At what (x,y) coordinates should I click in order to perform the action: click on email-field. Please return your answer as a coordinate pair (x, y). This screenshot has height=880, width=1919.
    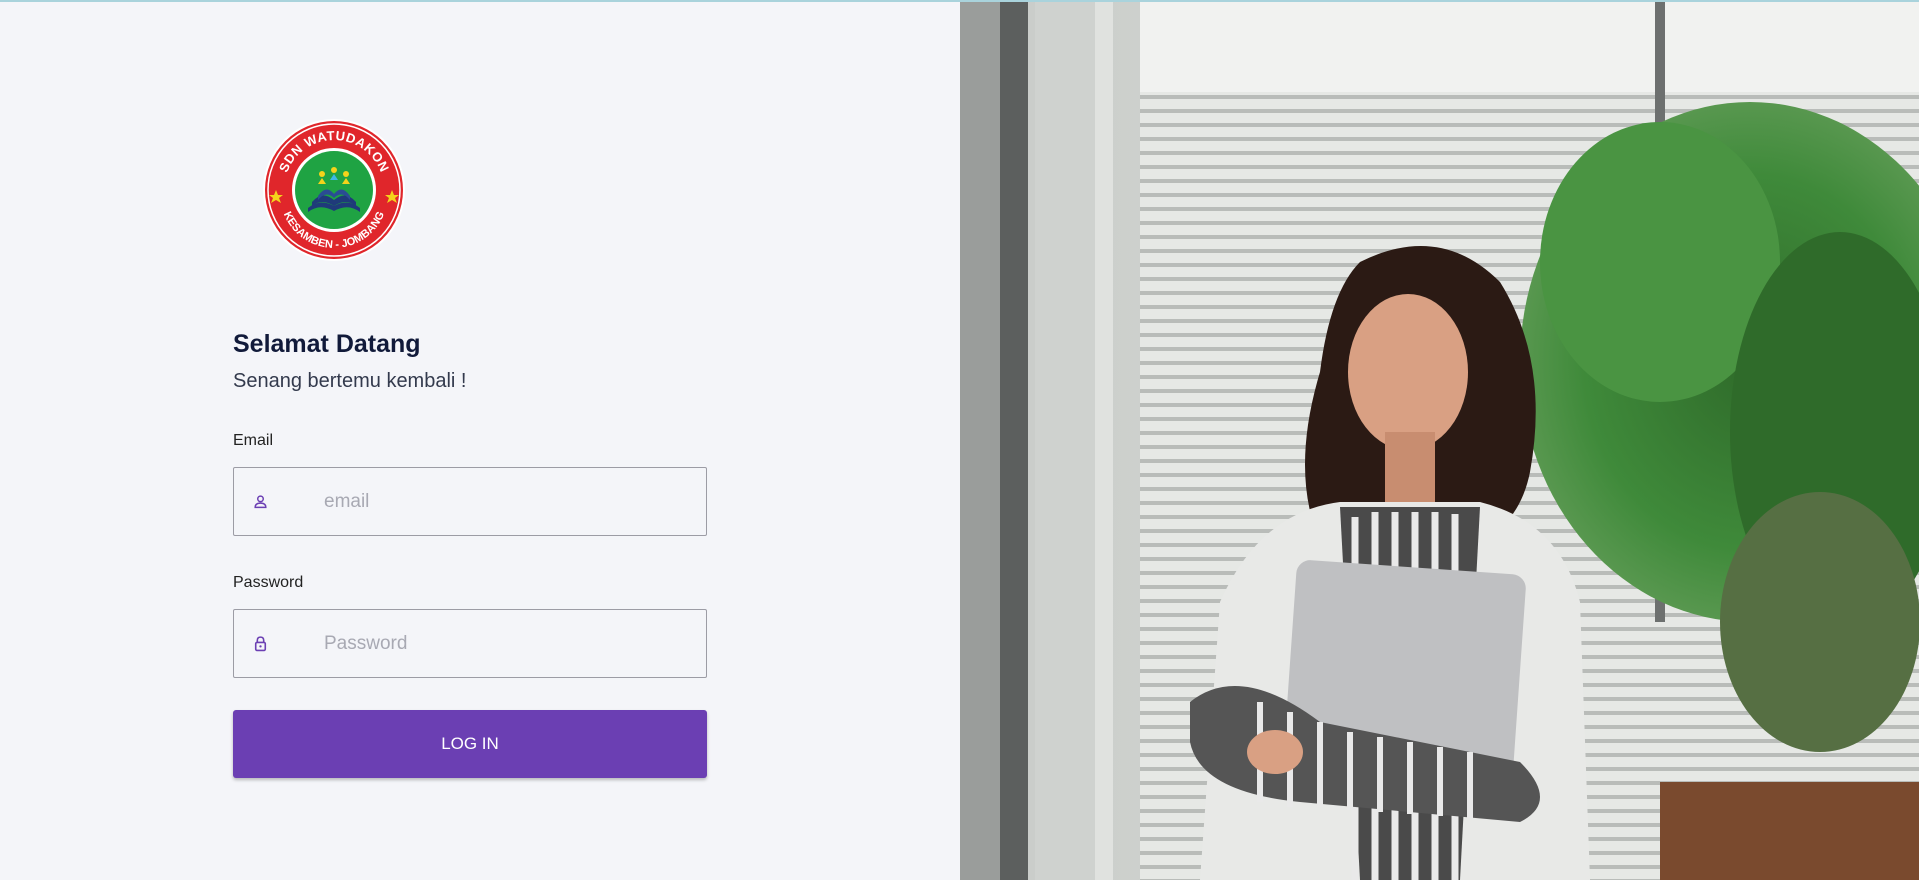
    Looking at the image, I should click on (470, 501).